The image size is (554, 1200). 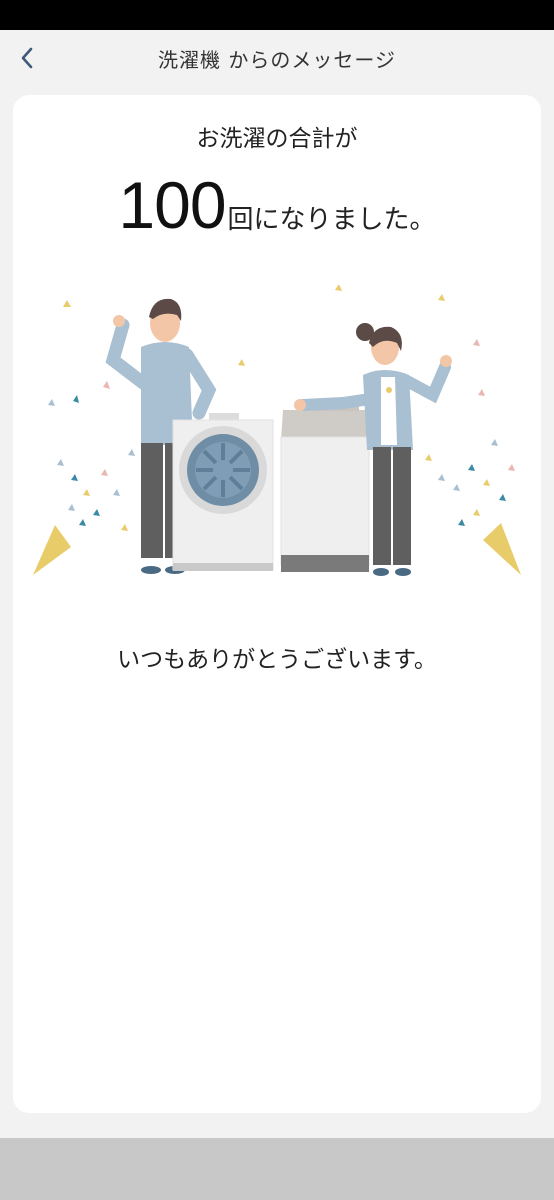 I want to click on wash-count-row: 100 回になりました。, so click(x=277, y=205).